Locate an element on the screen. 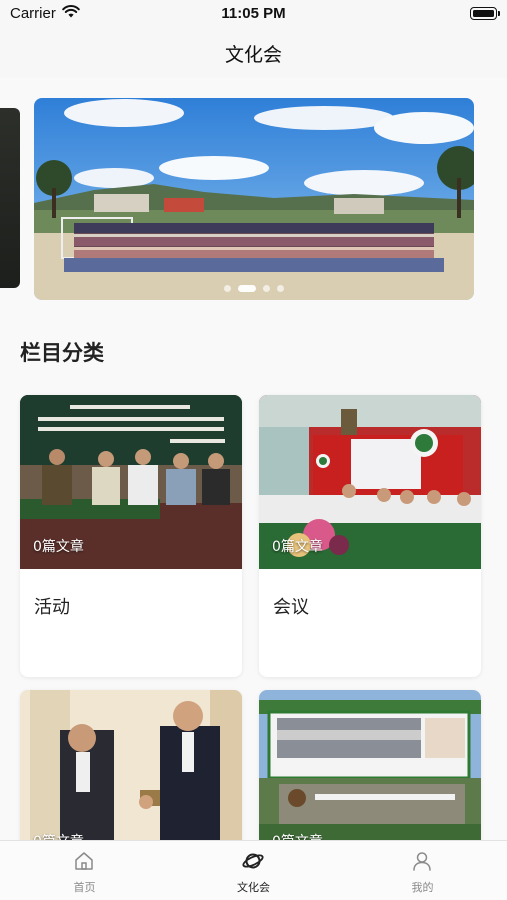  tab-culture-association: 文化会 is located at coordinates (253, 870).